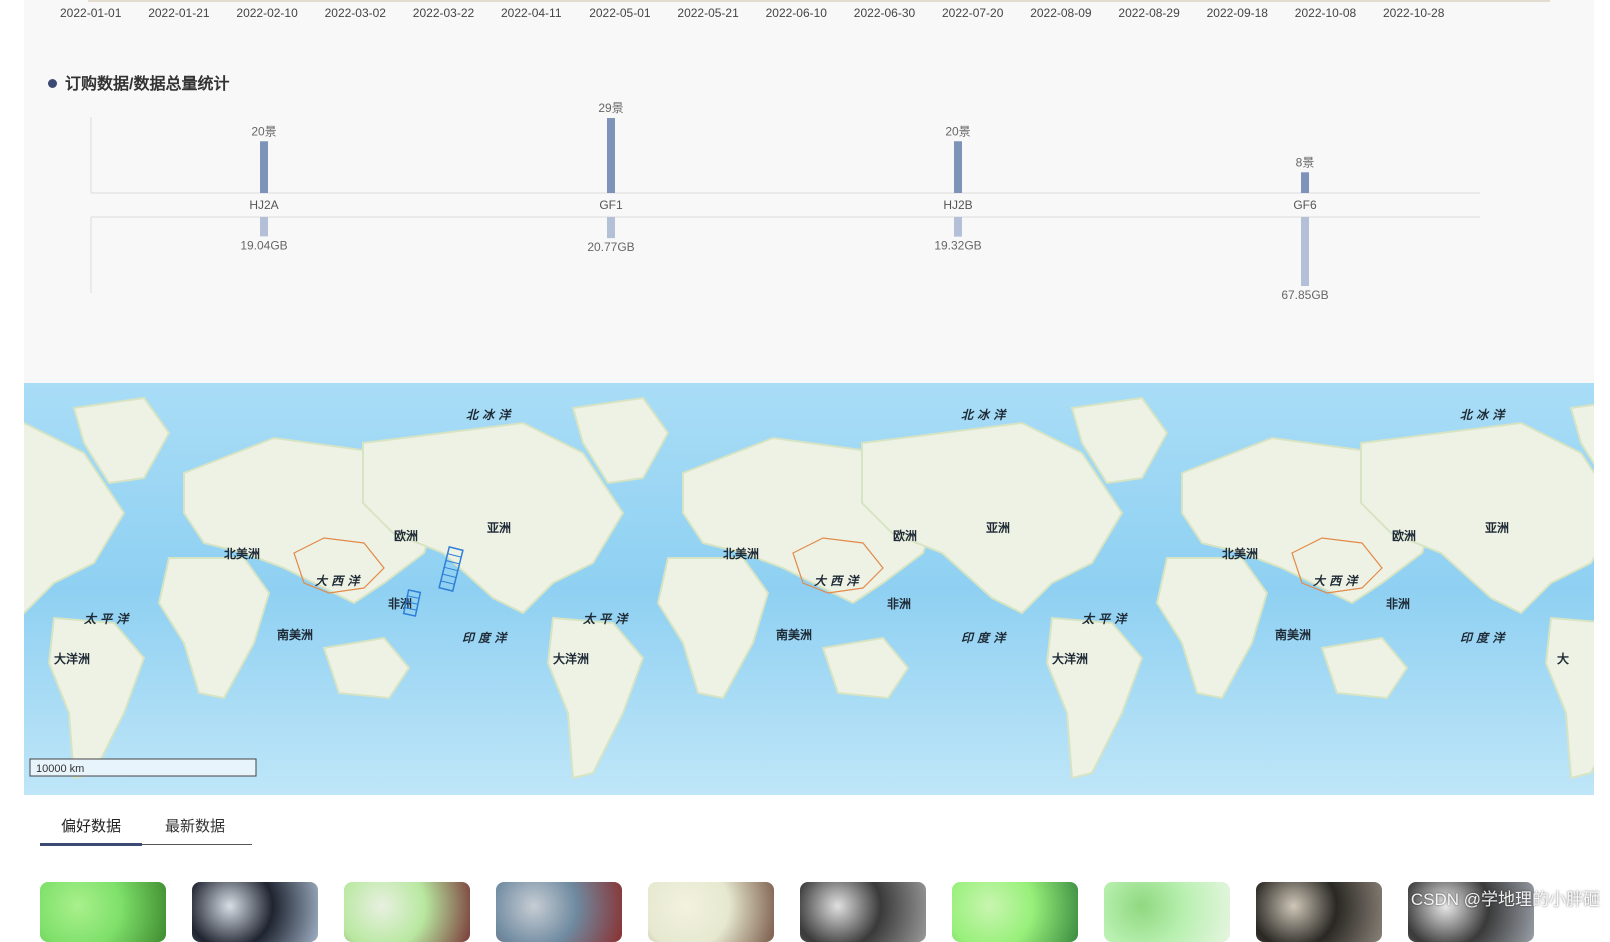  What do you see at coordinates (819, 1) in the screenshot?
I see `timeline-rule` at bounding box center [819, 1].